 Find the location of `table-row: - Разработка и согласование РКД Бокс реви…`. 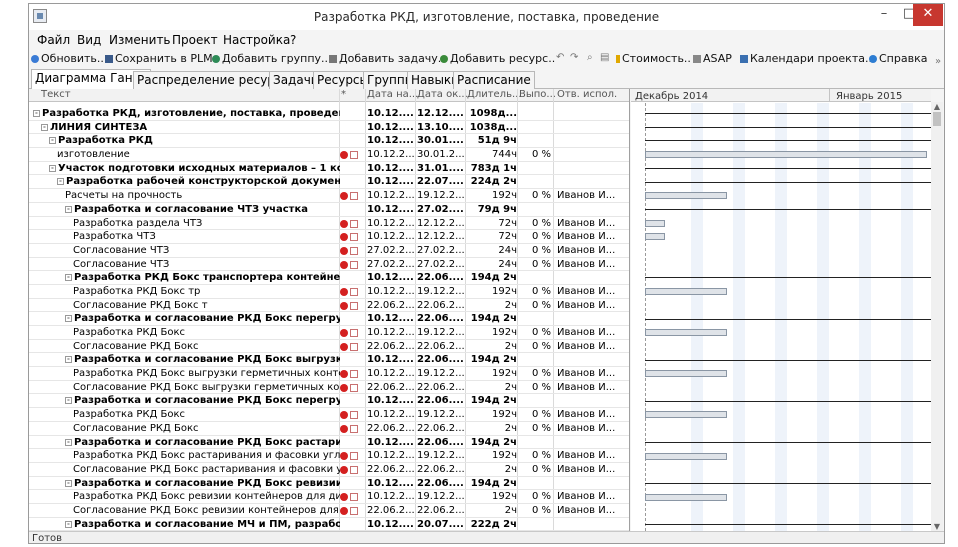

table-row: - Разработка и согласование РКД Бокс реви… is located at coordinates (329, 484).